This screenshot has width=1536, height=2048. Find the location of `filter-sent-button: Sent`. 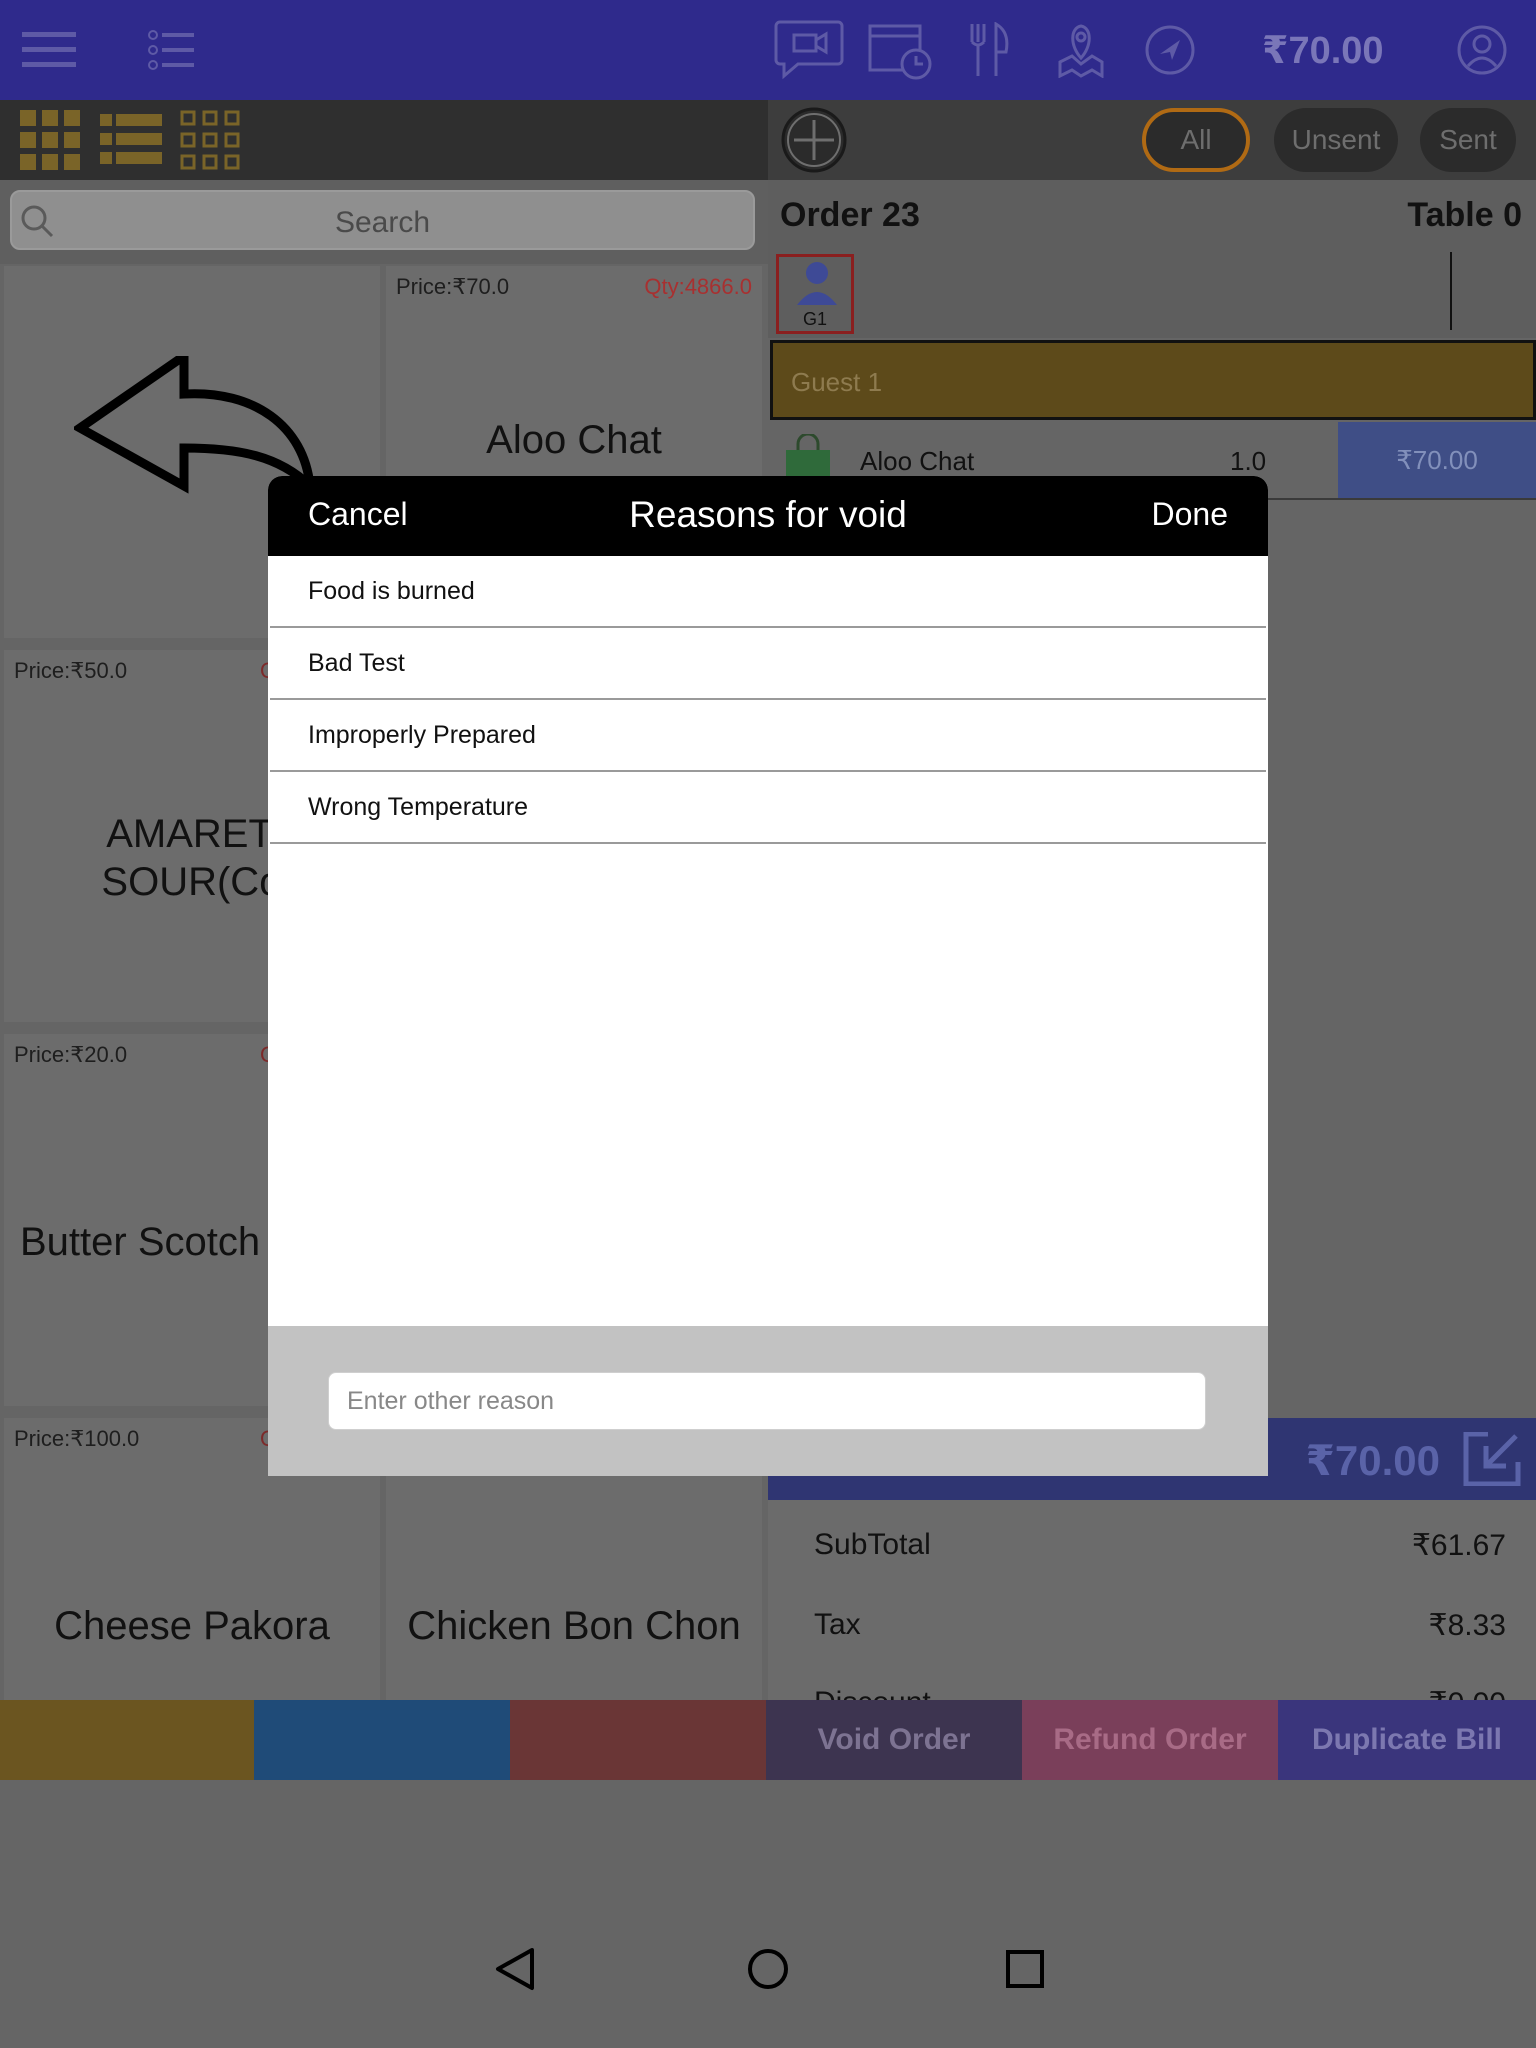

filter-sent-button: Sent is located at coordinates (1468, 140).